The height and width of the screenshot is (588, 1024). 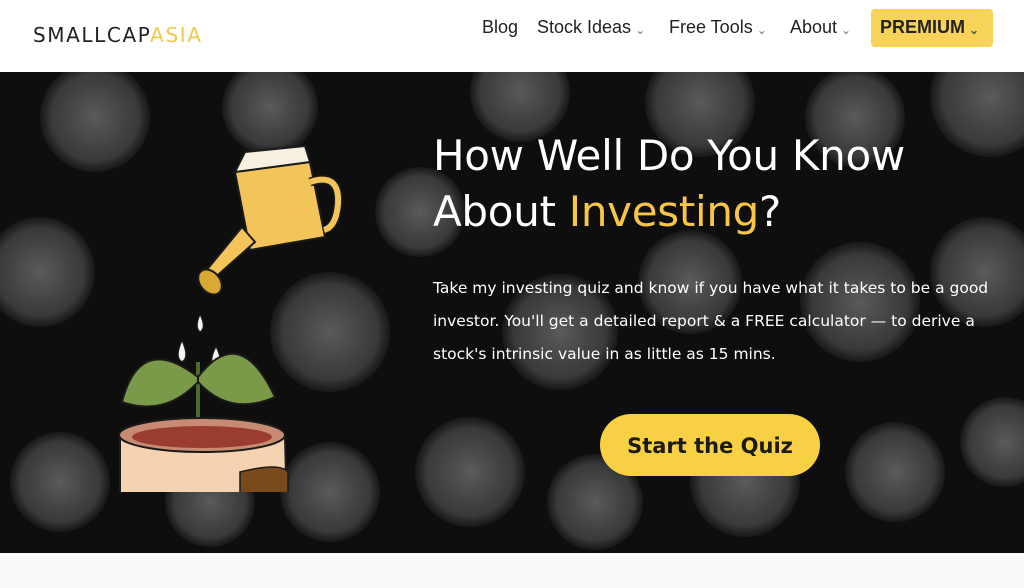 What do you see at coordinates (710, 445) in the screenshot?
I see `start-quiz-button: Start the Quiz` at bounding box center [710, 445].